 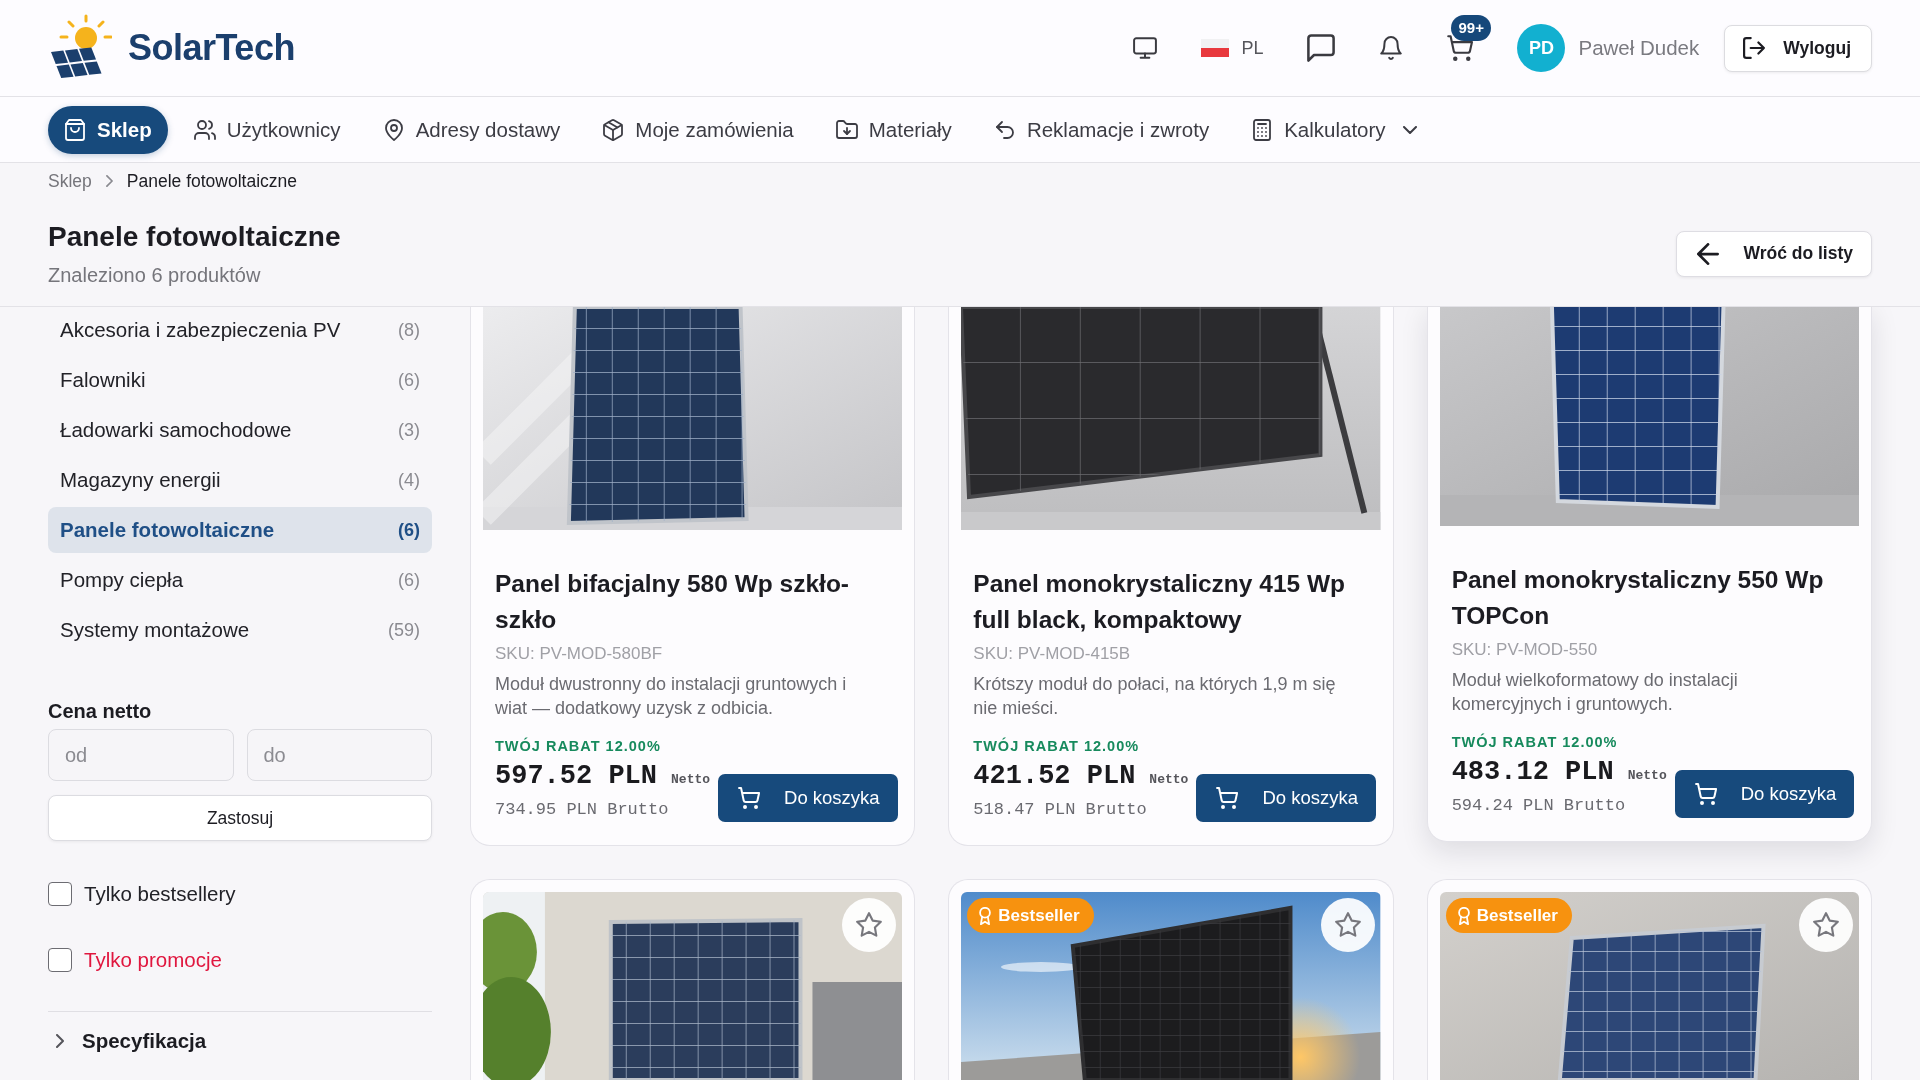 What do you see at coordinates (194, 237) in the screenshot?
I see `page-title: Panele fotowoltaiczne` at bounding box center [194, 237].